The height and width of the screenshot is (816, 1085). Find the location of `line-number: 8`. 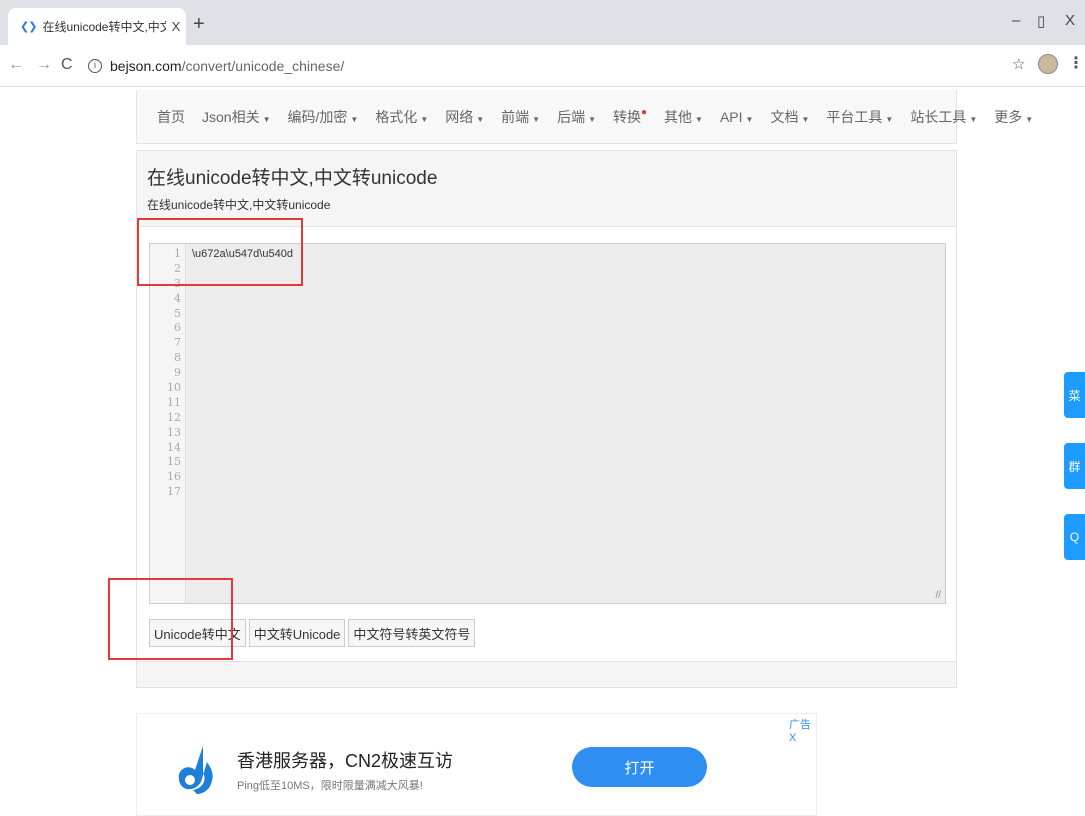

line-number: 8 is located at coordinates (177, 358).